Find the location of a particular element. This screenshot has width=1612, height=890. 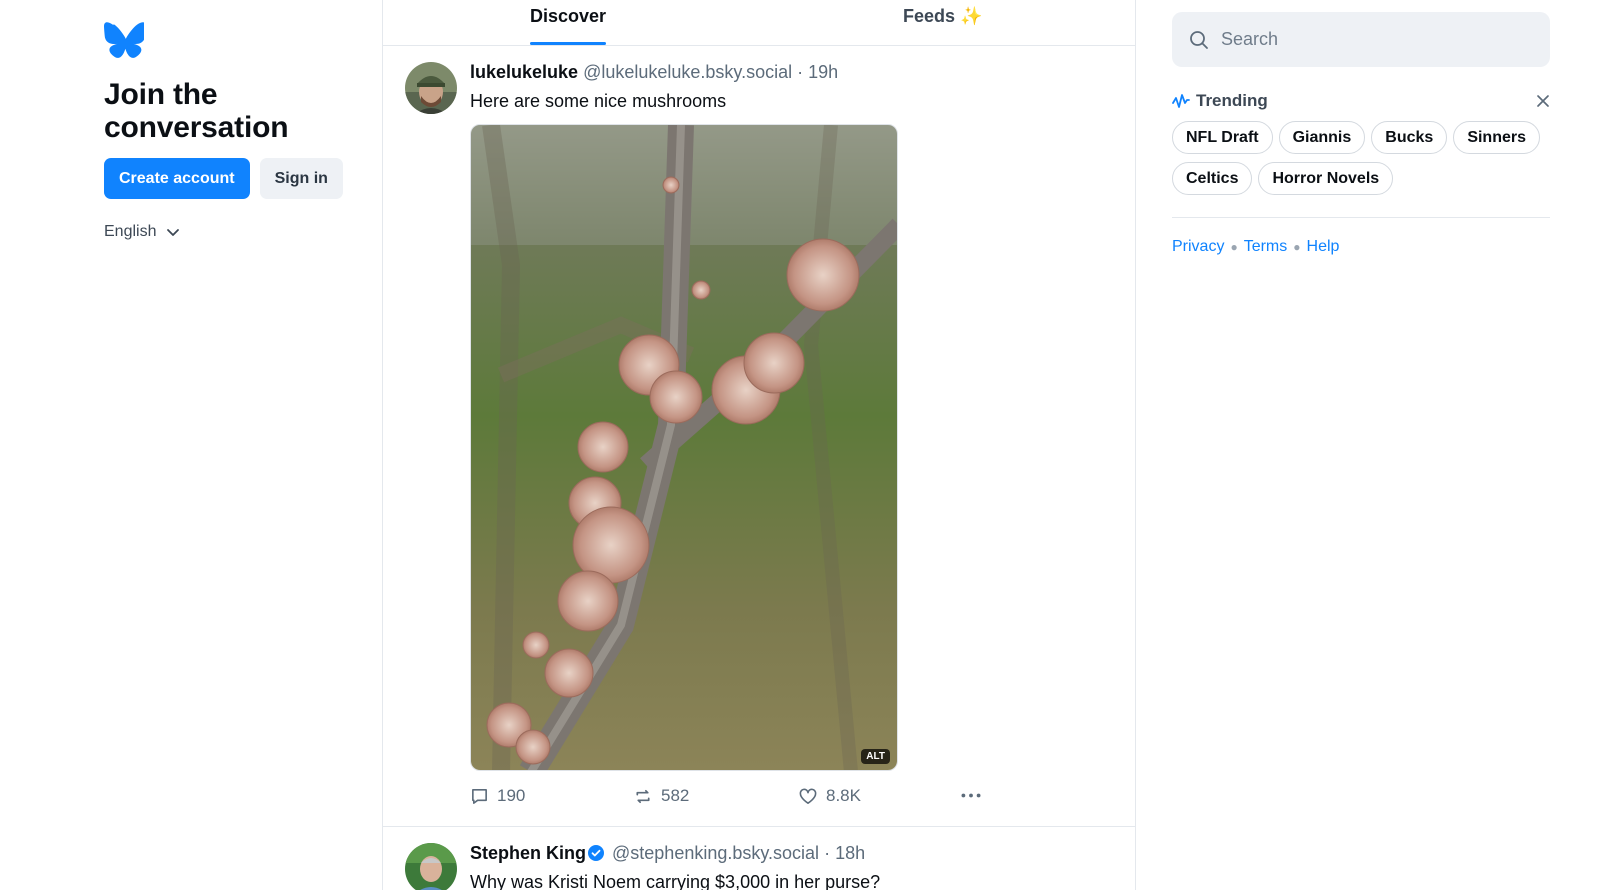

tab-discover: Discover is located at coordinates (568, 25).